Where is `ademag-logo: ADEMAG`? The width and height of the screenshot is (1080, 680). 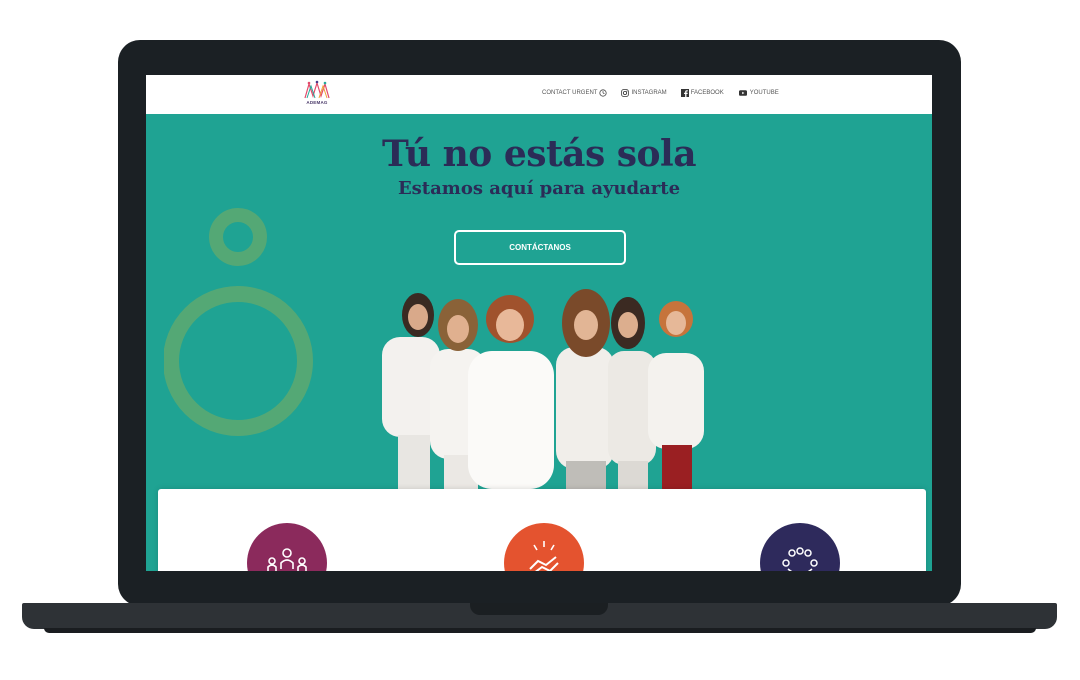 ademag-logo: ADEMAG is located at coordinates (317, 95).